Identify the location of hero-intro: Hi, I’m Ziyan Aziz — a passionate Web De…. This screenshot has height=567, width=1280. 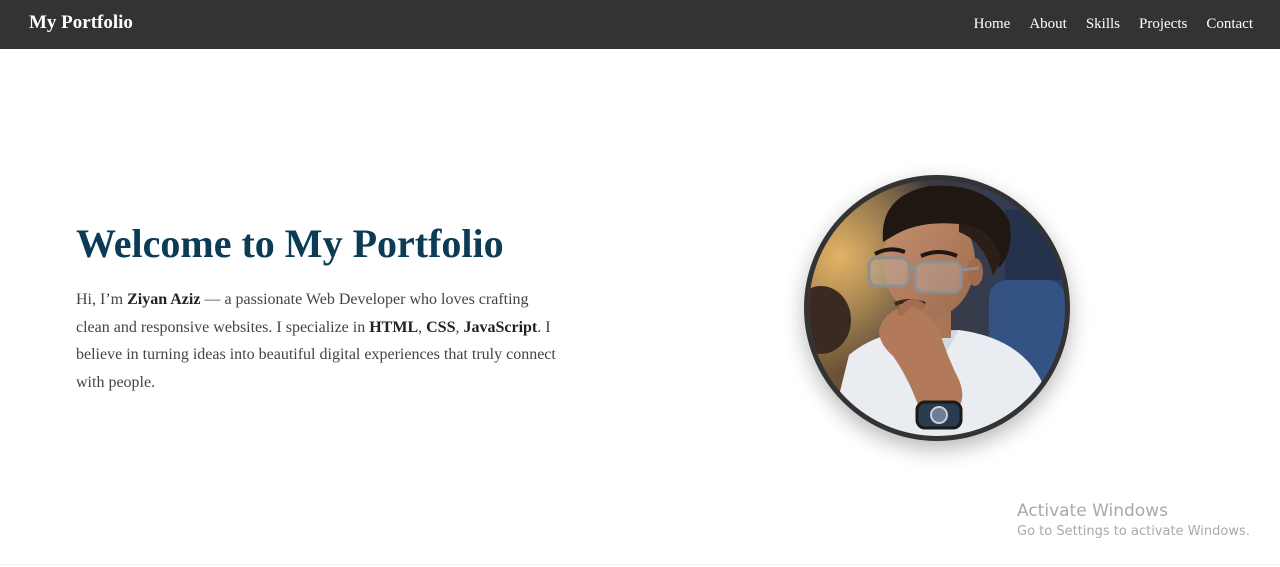
(316, 341).